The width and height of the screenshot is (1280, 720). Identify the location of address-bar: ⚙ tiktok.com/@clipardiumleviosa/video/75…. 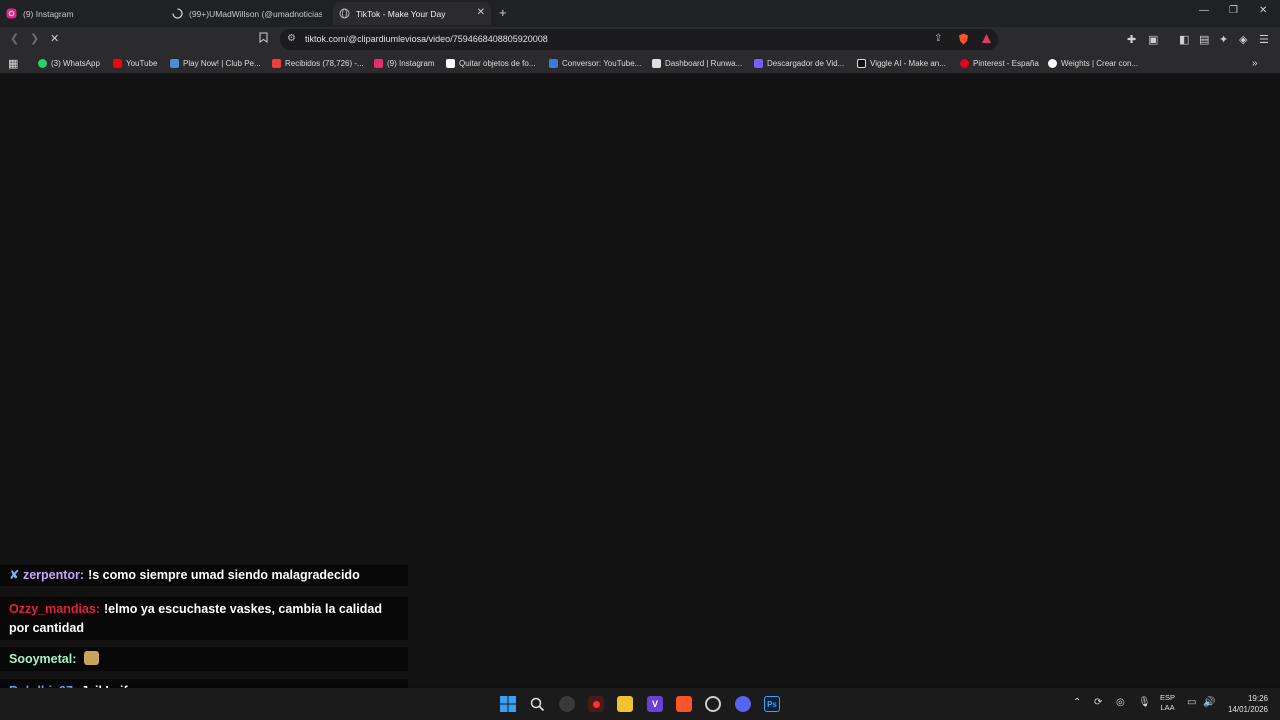
(639, 39).